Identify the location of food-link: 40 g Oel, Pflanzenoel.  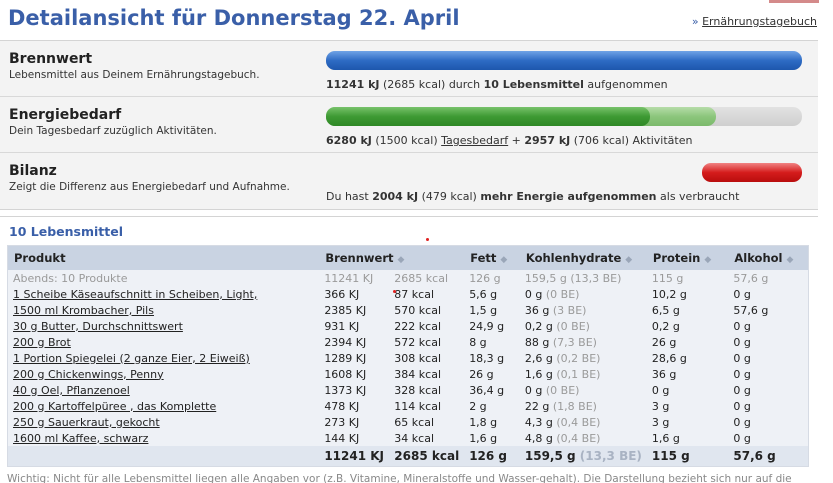
(71, 390).